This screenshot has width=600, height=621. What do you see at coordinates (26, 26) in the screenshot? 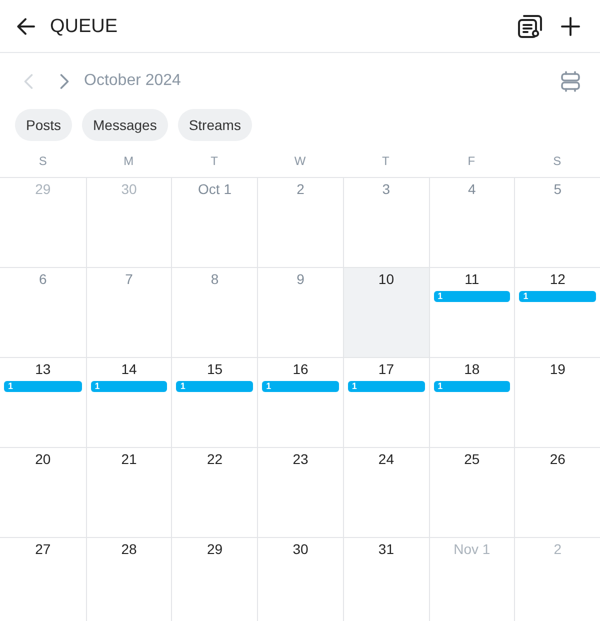
I see `back-arrow-icon` at bounding box center [26, 26].